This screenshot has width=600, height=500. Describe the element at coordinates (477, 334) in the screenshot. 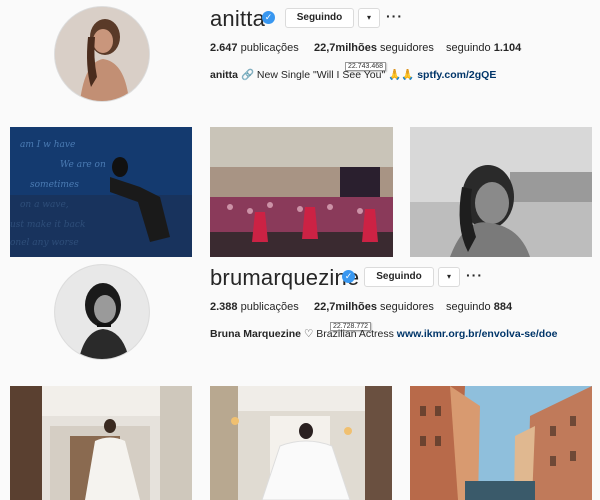

I see `bio-link: www.ikmr.org.br/envolva-se/doe` at that location.